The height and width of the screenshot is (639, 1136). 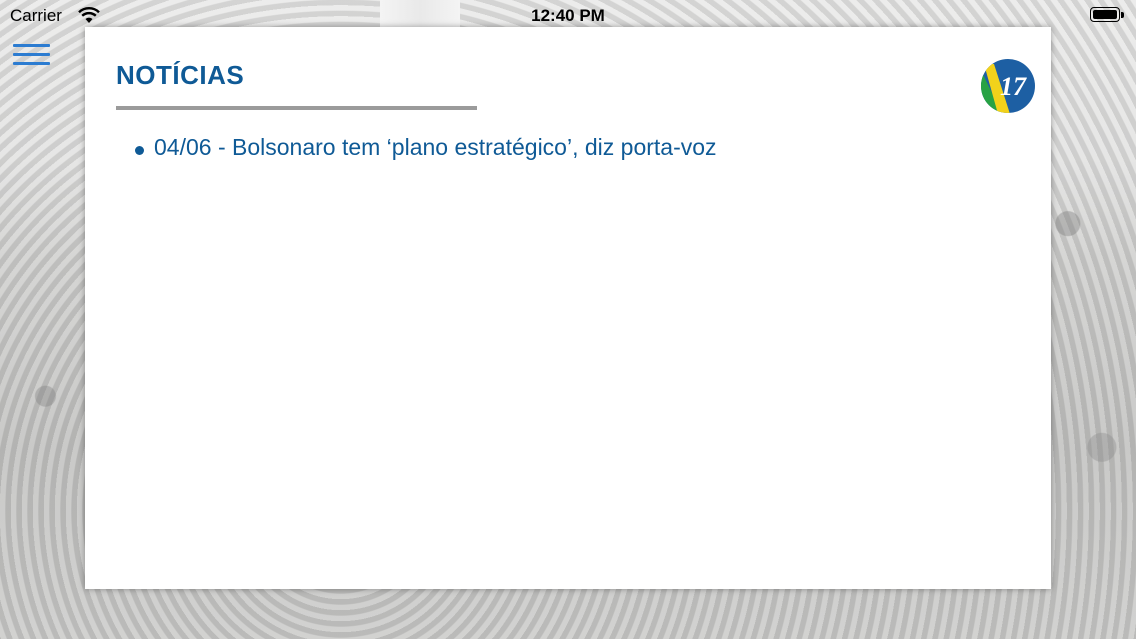 I want to click on battery-icon, so click(x=1108, y=15).